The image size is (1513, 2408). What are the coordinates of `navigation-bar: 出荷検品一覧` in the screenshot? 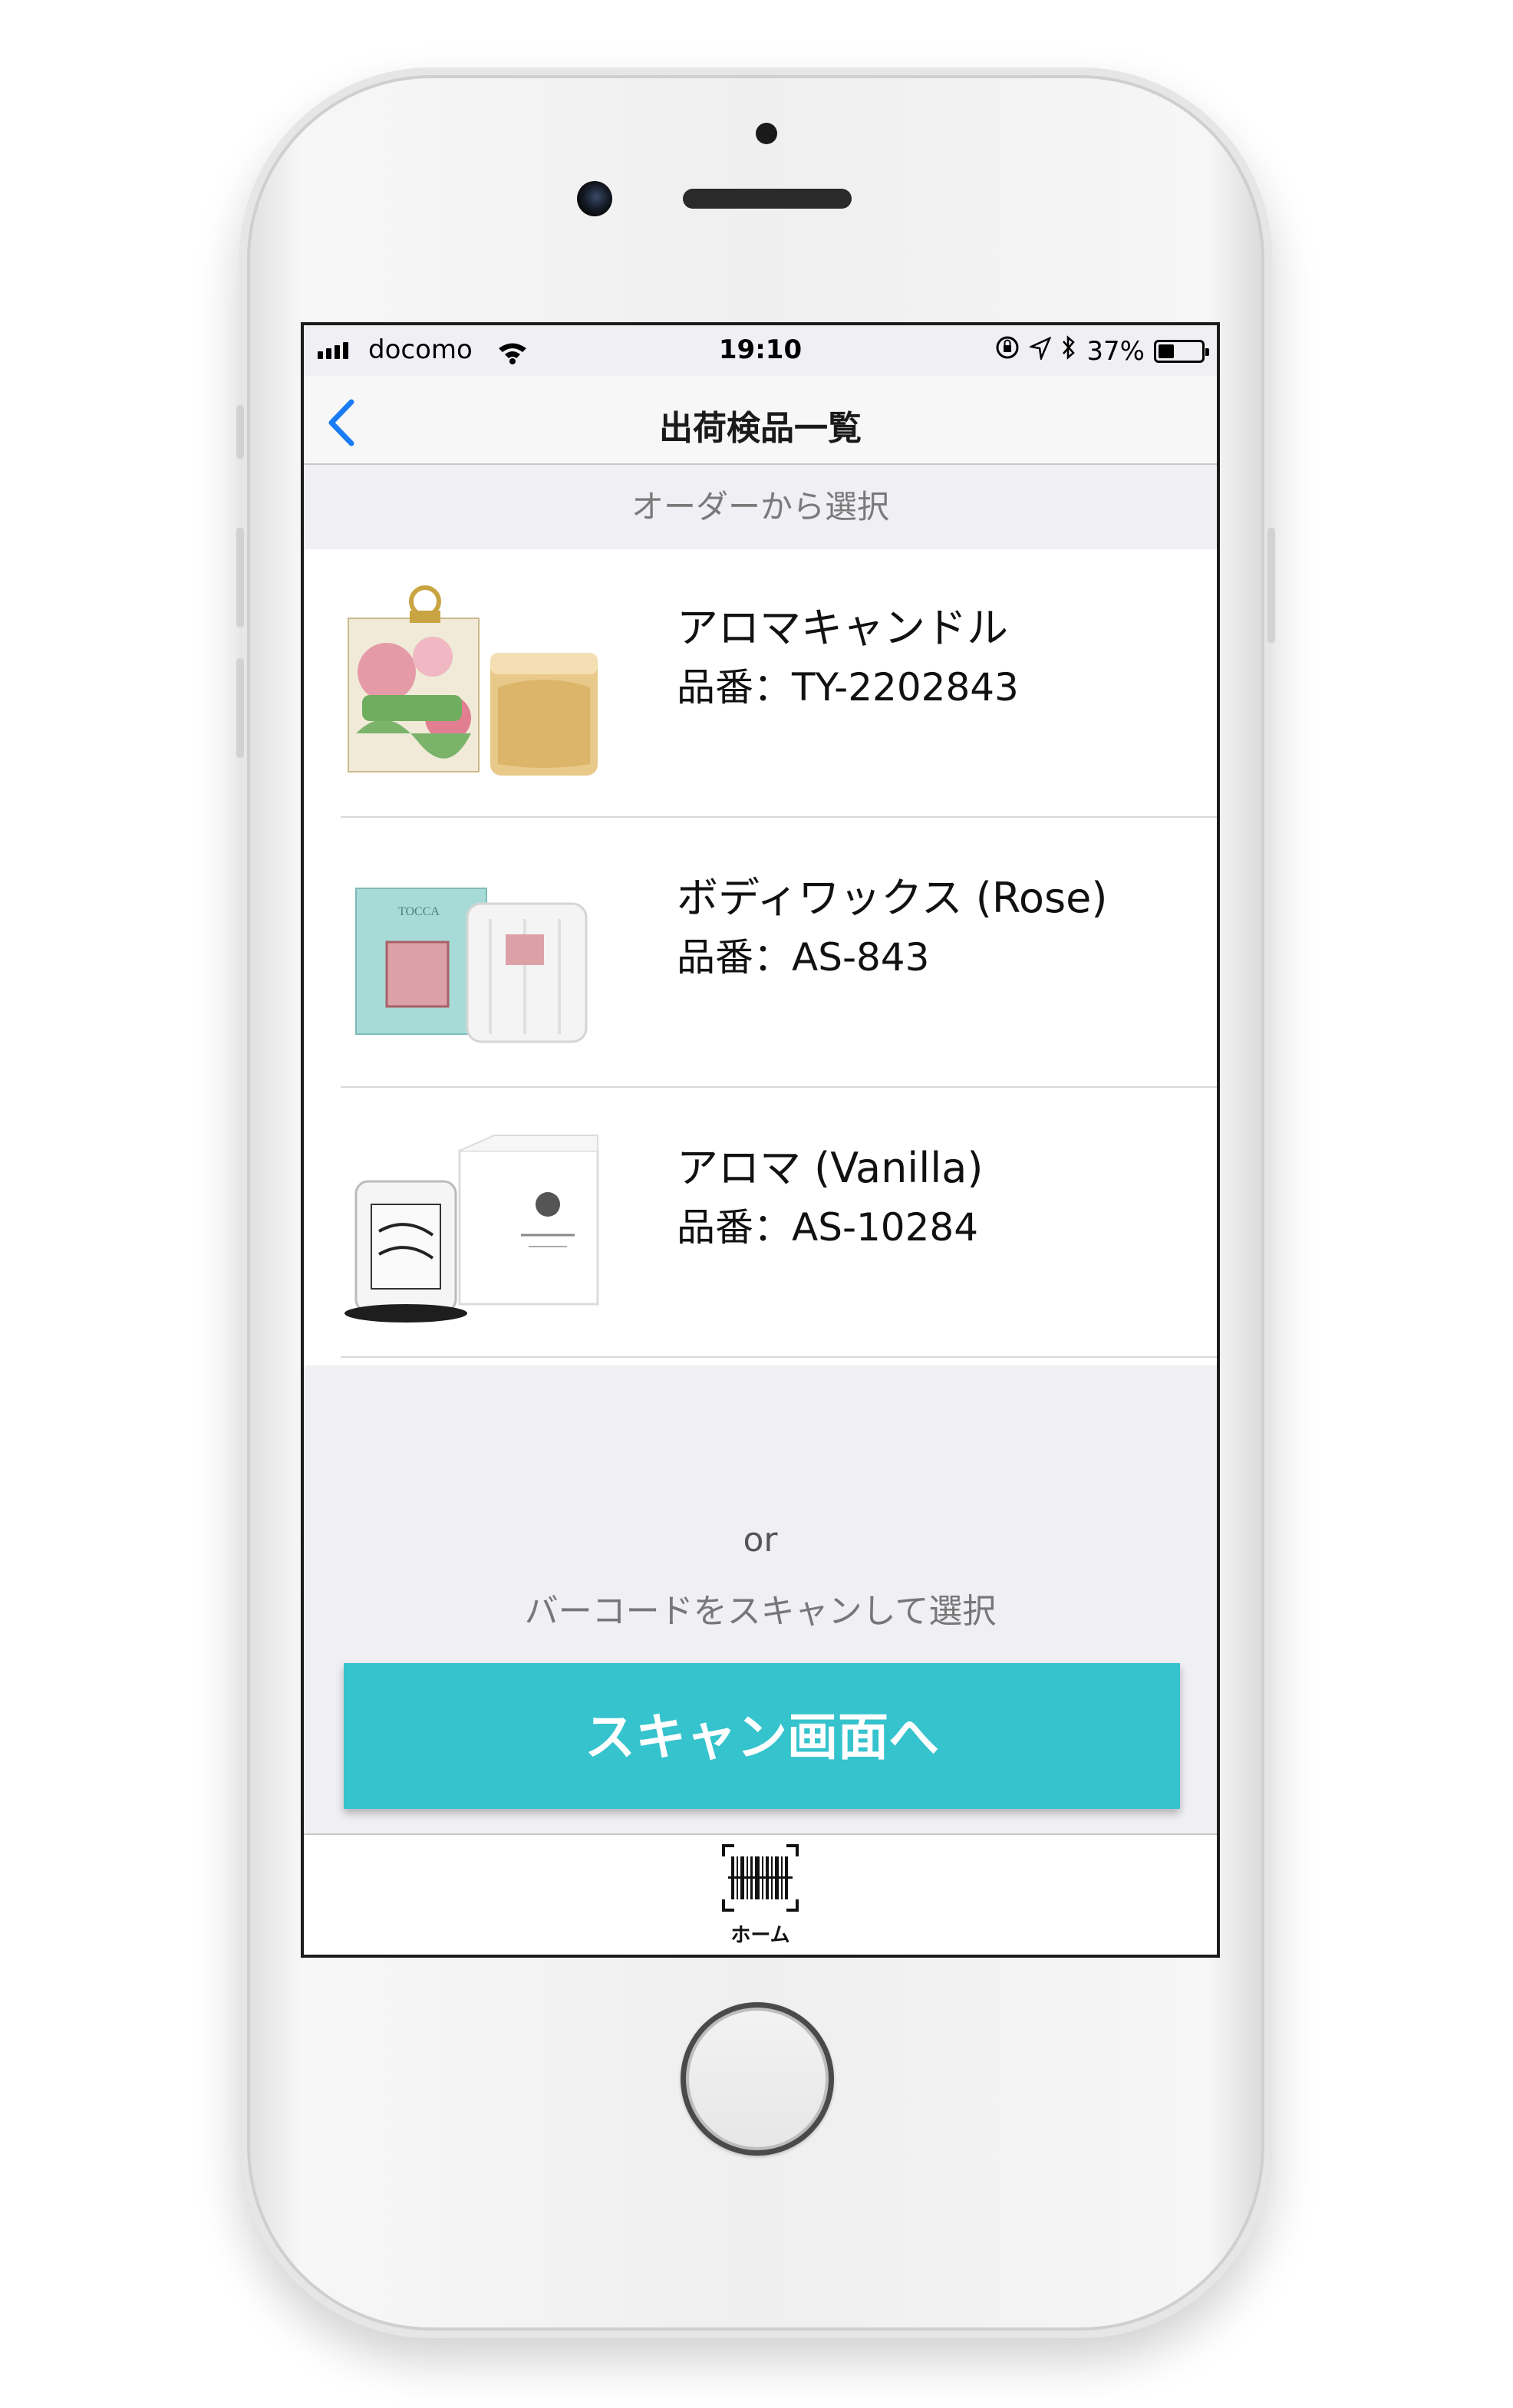 It's located at (761, 420).